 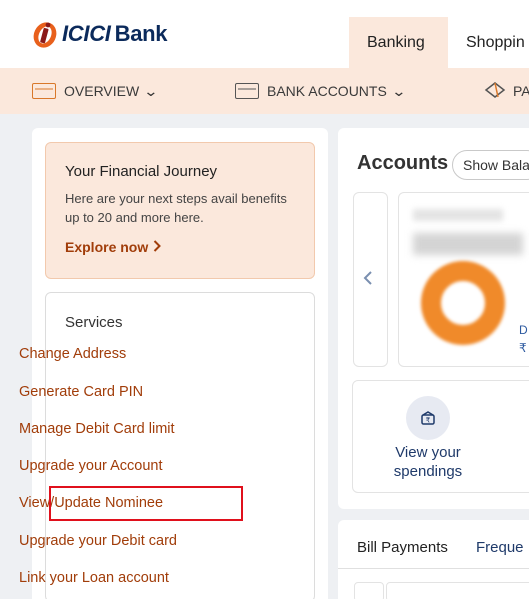 What do you see at coordinates (403, 163) in the screenshot?
I see `accounts-title: Accounts` at bounding box center [403, 163].